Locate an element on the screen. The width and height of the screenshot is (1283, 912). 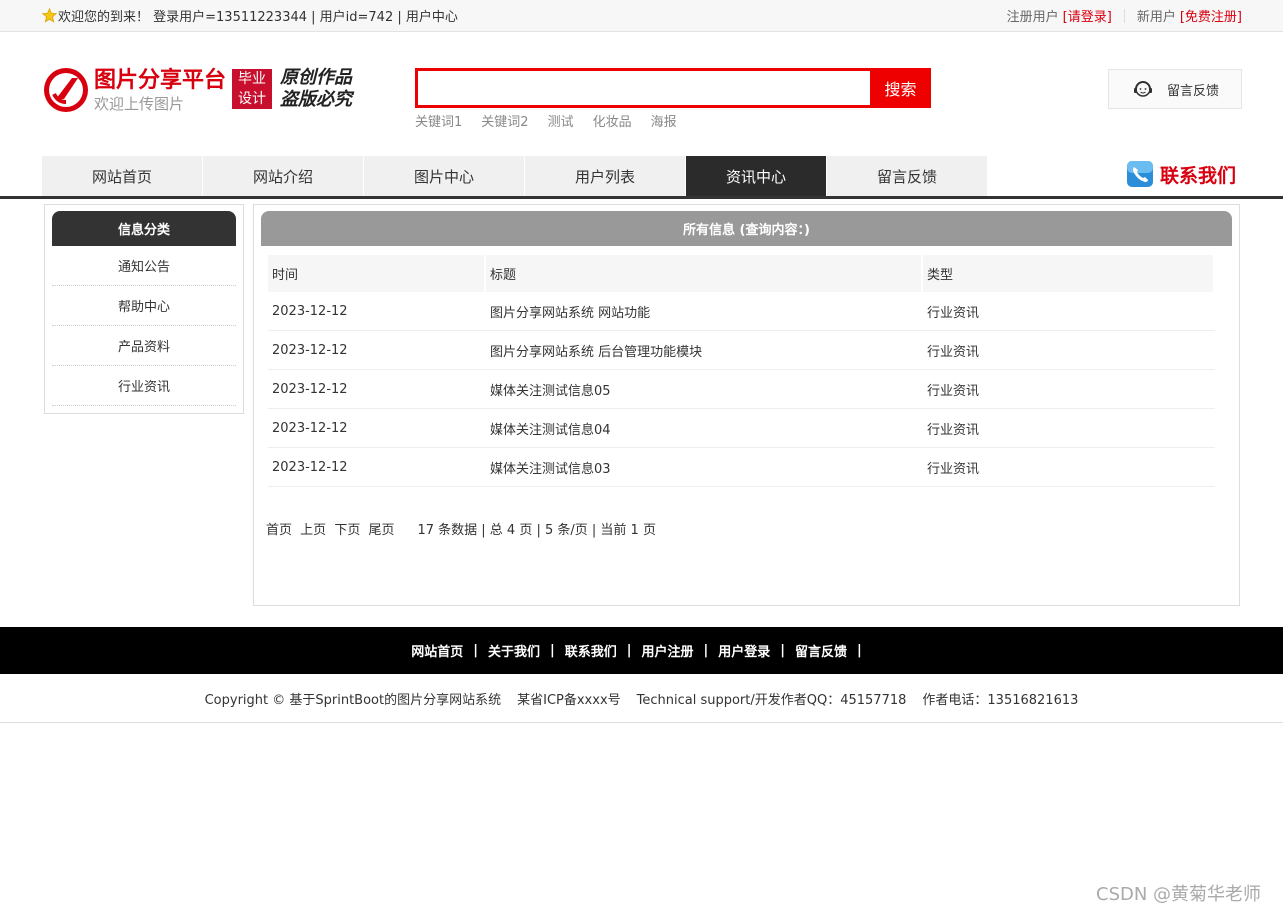
phone-icon is located at coordinates (1140, 174).